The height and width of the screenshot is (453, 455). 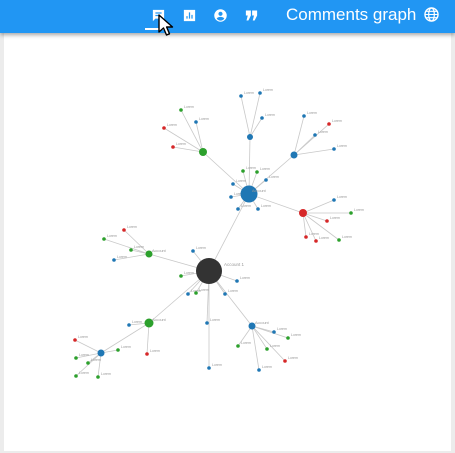 I want to click on tab-statistics, so click(x=189, y=15).